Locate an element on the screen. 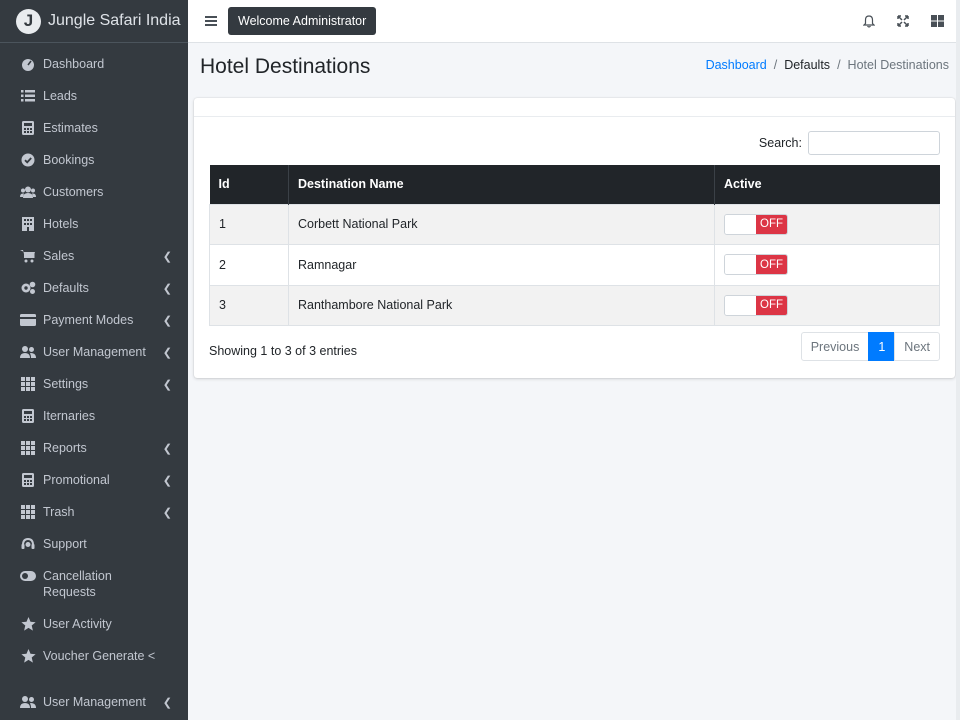 The width and height of the screenshot is (960, 720). fullscreen-icon is located at coordinates (903, 21).